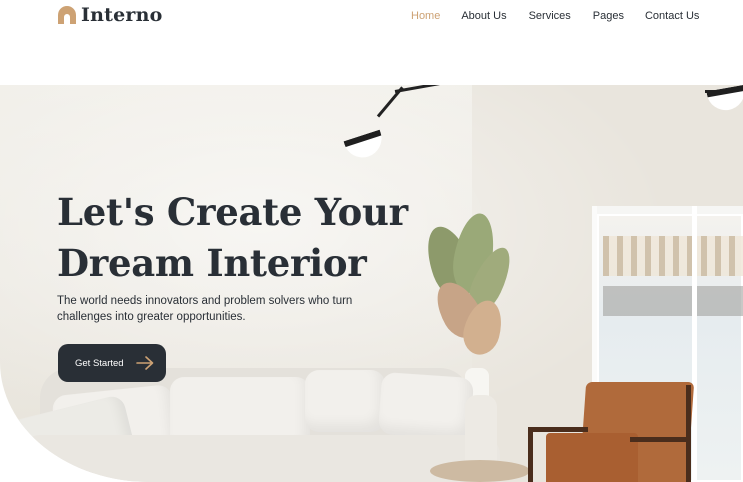 Image resolution: width=743 pixels, height=482 pixels. What do you see at coordinates (425, 16) in the screenshot?
I see `nav-item-home: Home` at bounding box center [425, 16].